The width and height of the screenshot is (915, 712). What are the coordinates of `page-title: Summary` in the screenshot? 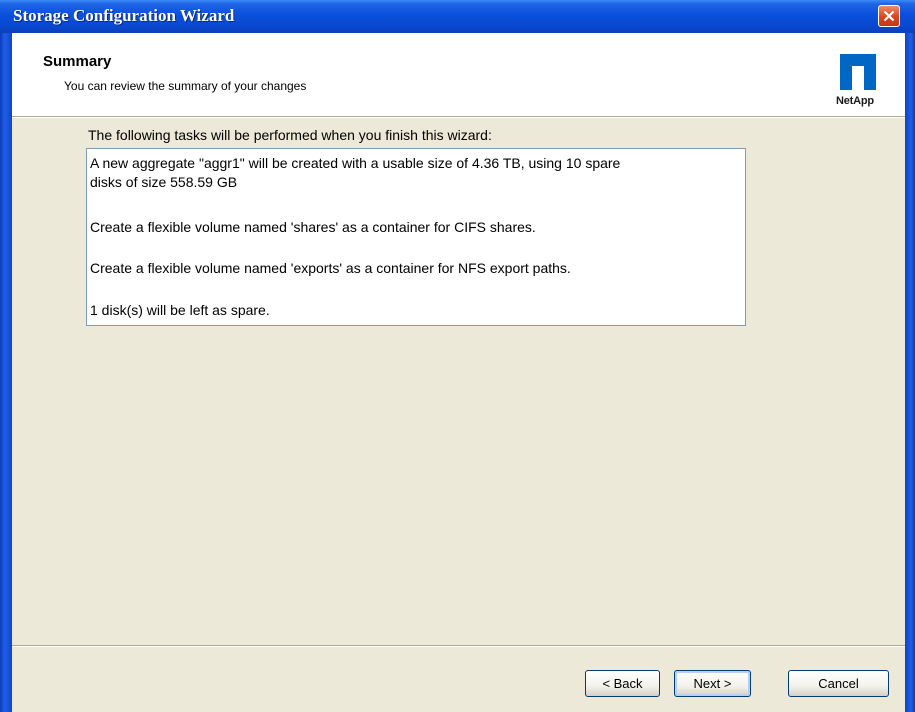 It's located at (77, 61).